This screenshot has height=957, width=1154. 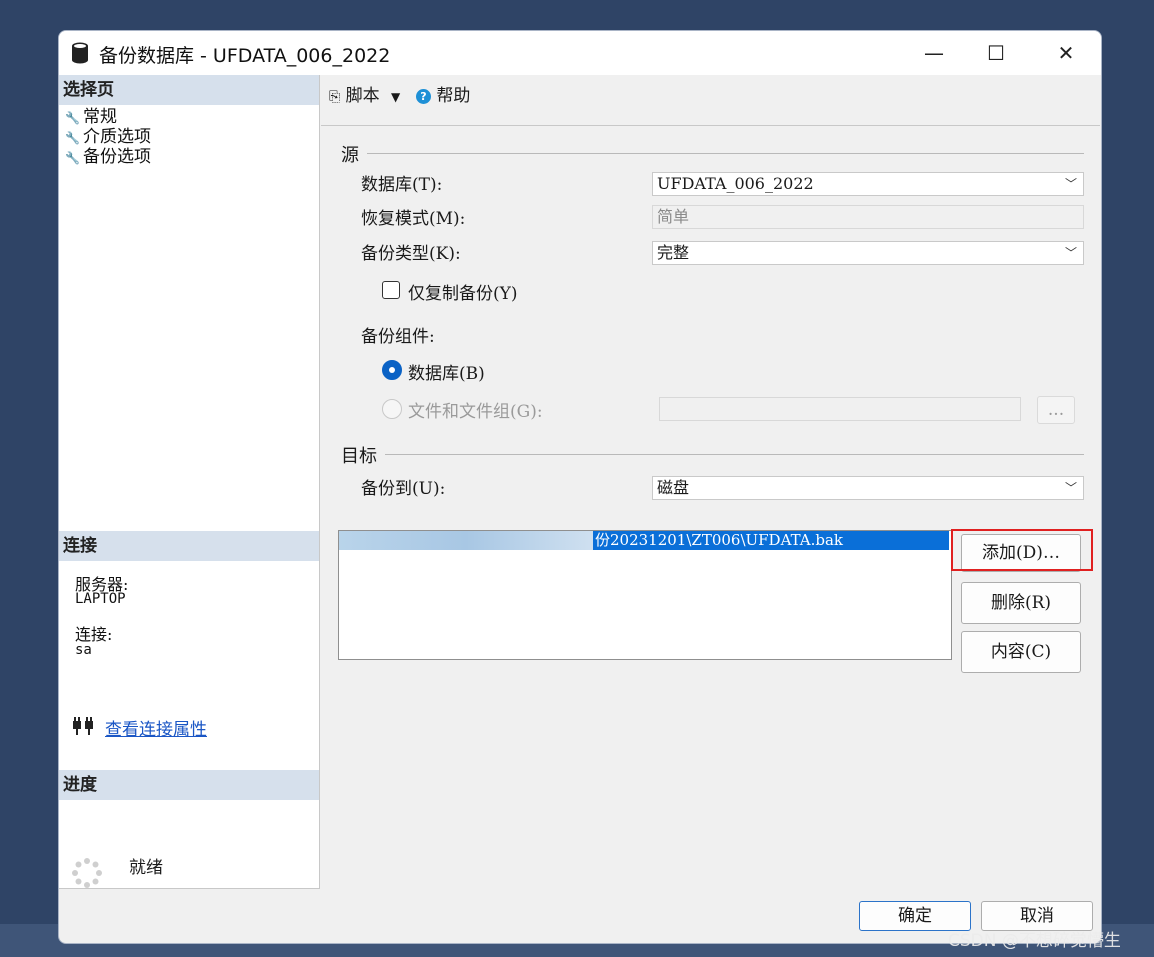 What do you see at coordinates (868, 217) in the screenshot?
I see `recovery-model-field: 简单` at bounding box center [868, 217].